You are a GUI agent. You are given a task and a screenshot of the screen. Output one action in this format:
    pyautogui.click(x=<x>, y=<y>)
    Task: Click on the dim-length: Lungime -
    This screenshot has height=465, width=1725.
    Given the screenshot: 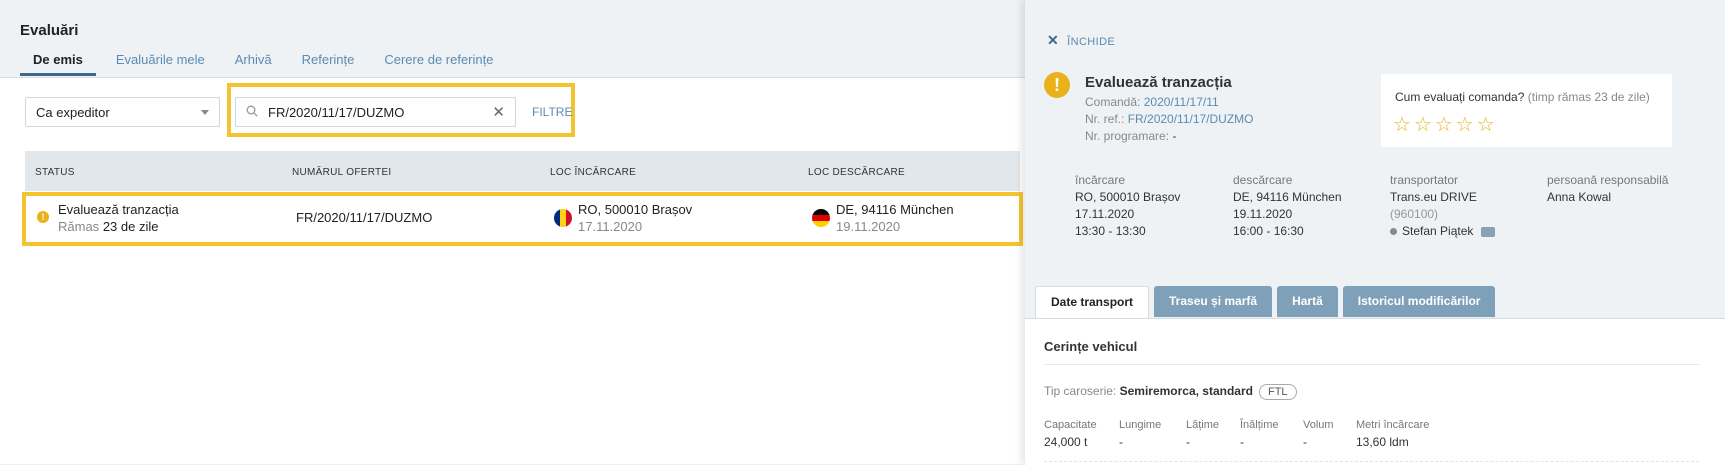 What is the action you would take?
    pyautogui.click(x=1140, y=434)
    